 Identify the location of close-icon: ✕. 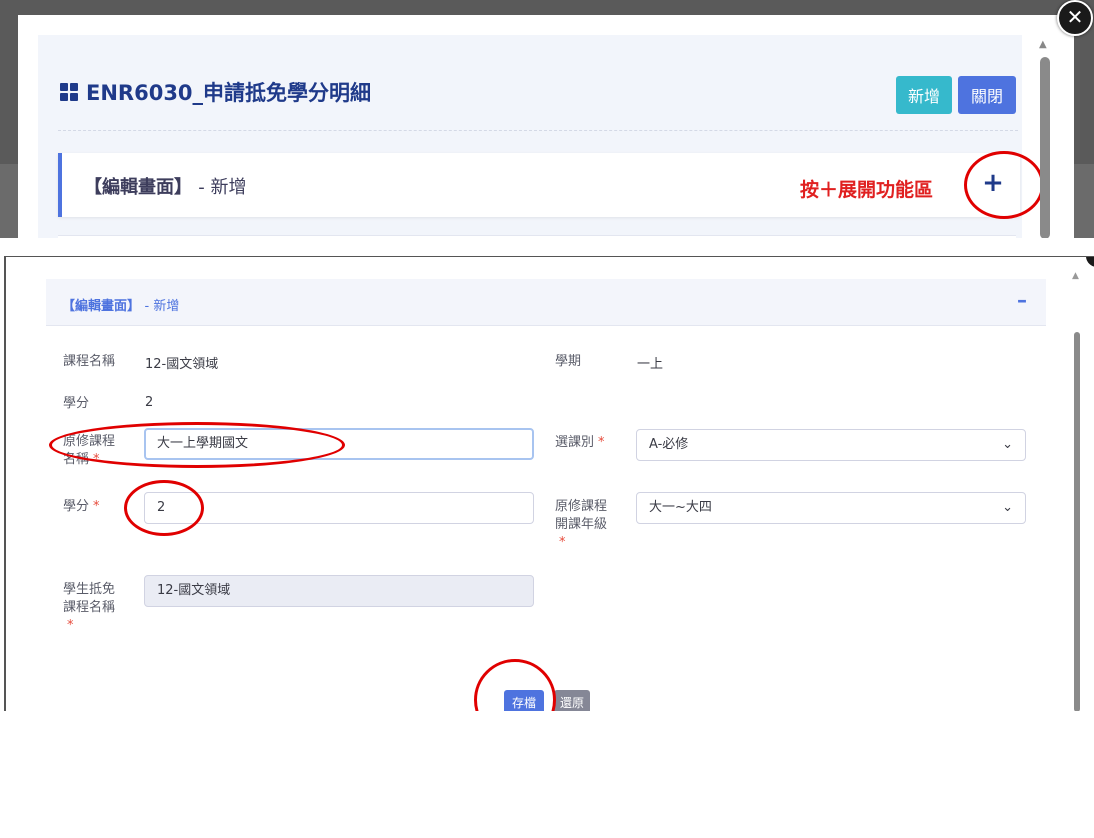
(1075, 18).